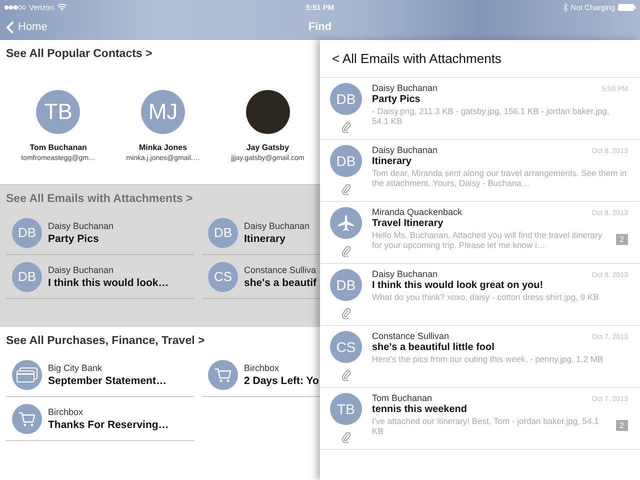 This screenshot has height=480, width=640. I want to click on email-subject: she's a beautiful little fool, so click(434, 347).